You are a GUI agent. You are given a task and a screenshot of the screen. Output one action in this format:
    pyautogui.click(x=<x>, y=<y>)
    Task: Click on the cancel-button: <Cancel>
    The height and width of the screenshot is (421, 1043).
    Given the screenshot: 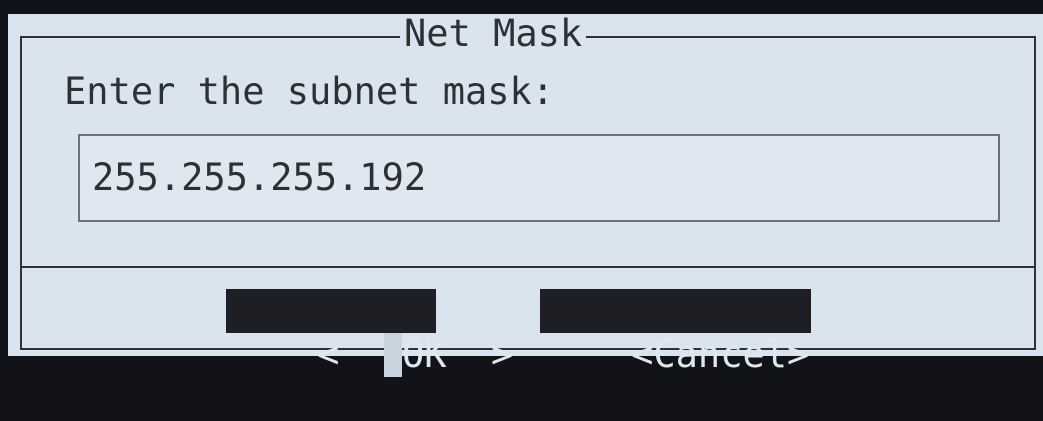 What is the action you would take?
    pyautogui.click(x=676, y=332)
    